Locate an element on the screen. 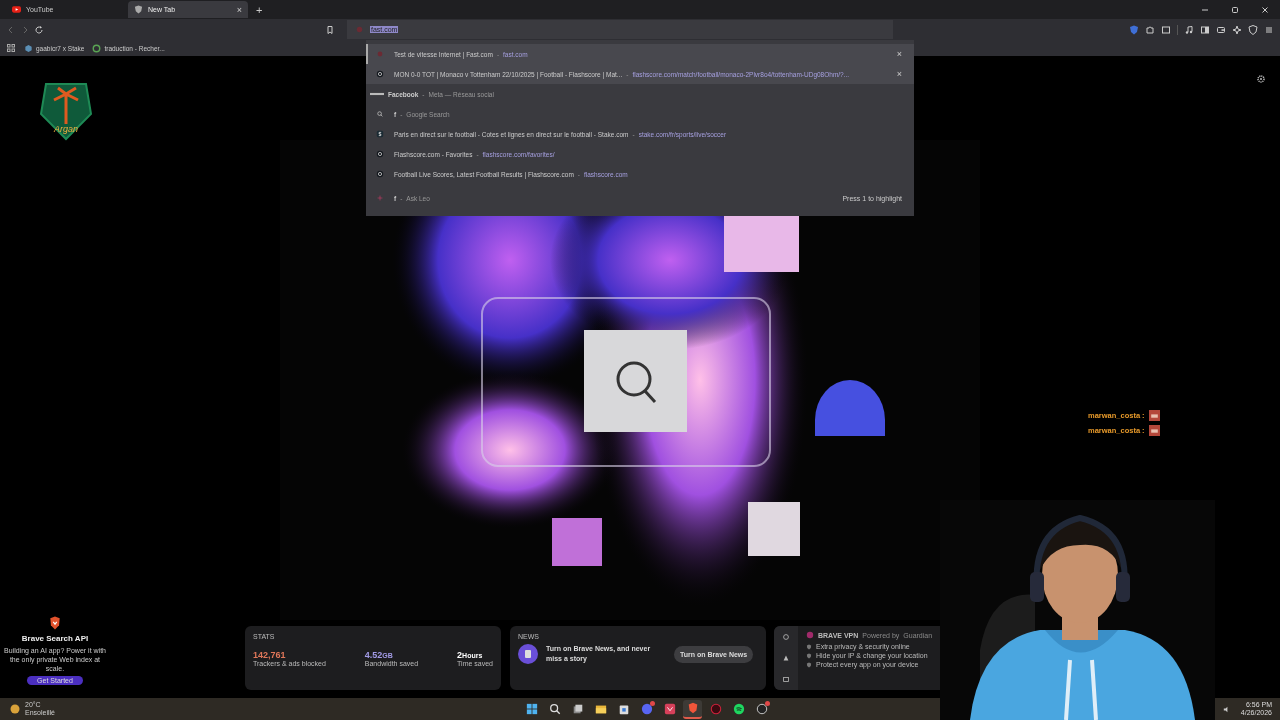 The image size is (1280, 720). close-icon is located at coordinates (1265, 9).